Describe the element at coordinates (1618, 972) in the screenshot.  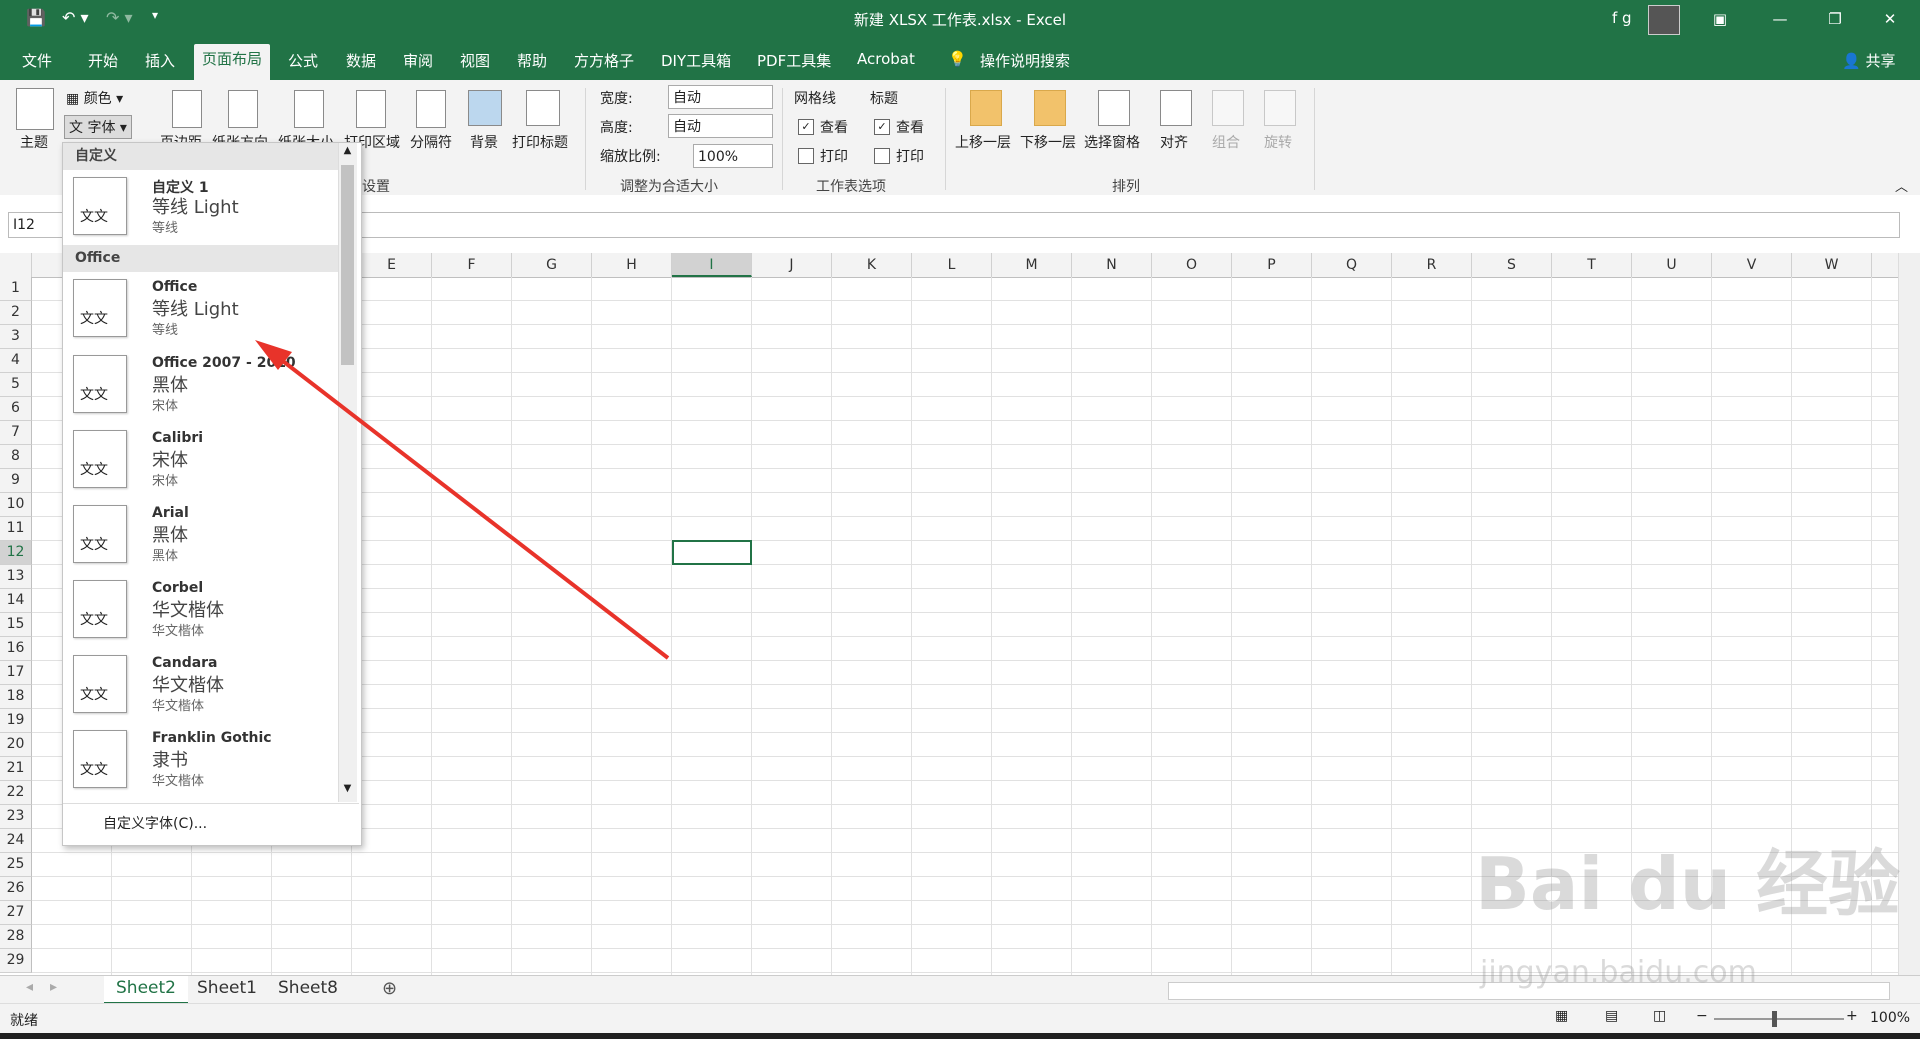
I see `watermark-url: jingyan.baidu.com` at that location.